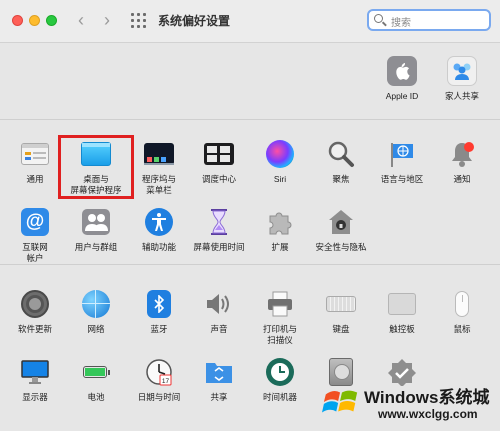 The image size is (500, 431). What do you see at coordinates (219, 247) in the screenshot?
I see `screen-time-item-label: 屏幕使用时间` at bounding box center [219, 247].